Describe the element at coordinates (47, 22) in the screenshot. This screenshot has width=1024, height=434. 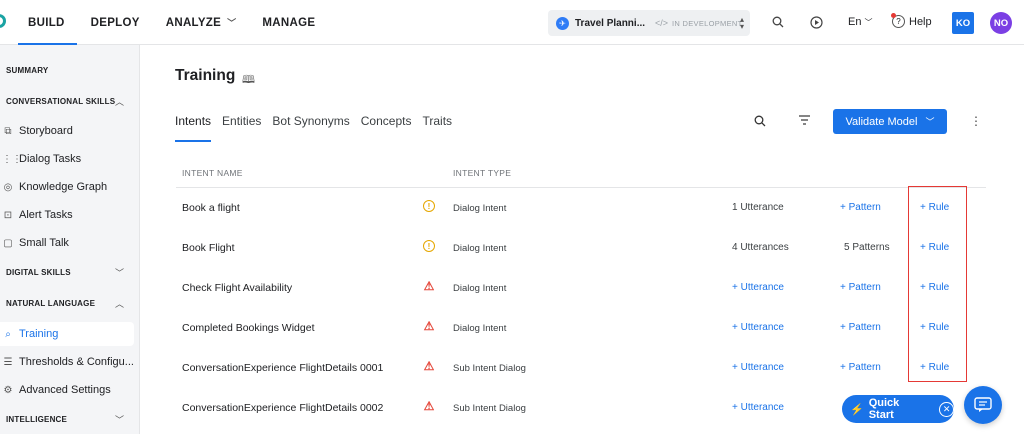
I see `nav-build: BUILD` at that location.